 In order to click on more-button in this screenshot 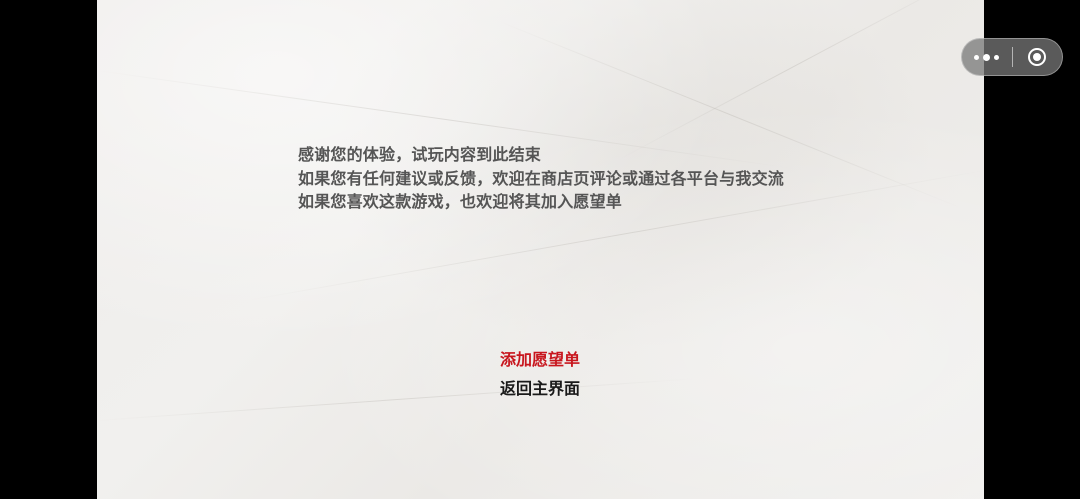, I will do `click(987, 57)`.